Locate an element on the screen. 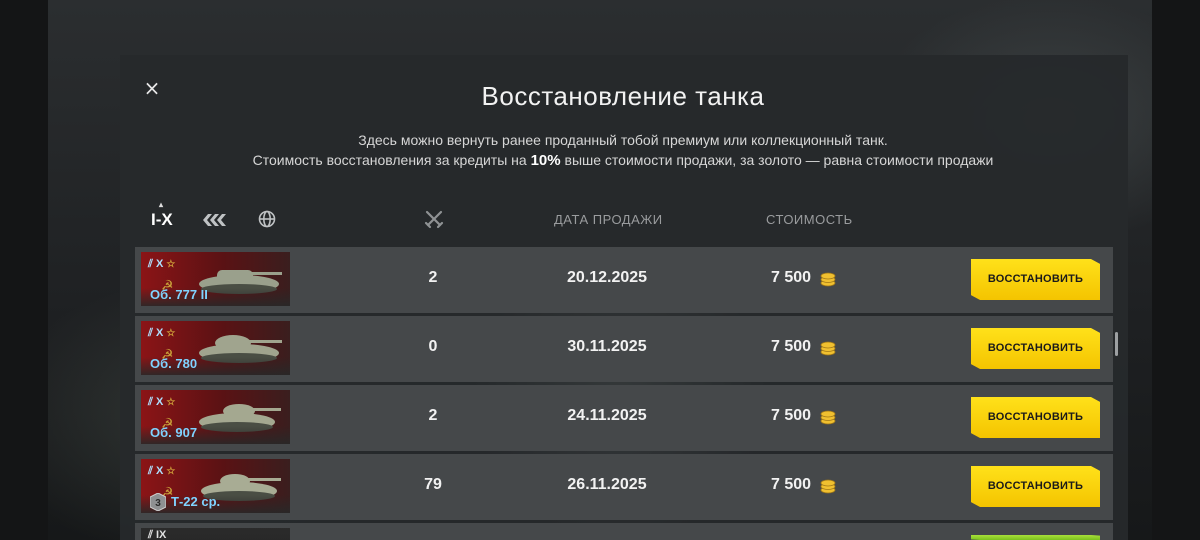 The height and width of the screenshot is (540, 1200). battles-count: 79 is located at coordinates (433, 484).